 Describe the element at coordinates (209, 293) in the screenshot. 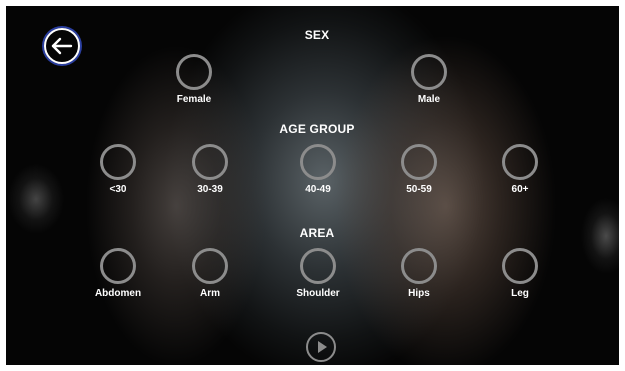

I see `option-label: Arm` at that location.